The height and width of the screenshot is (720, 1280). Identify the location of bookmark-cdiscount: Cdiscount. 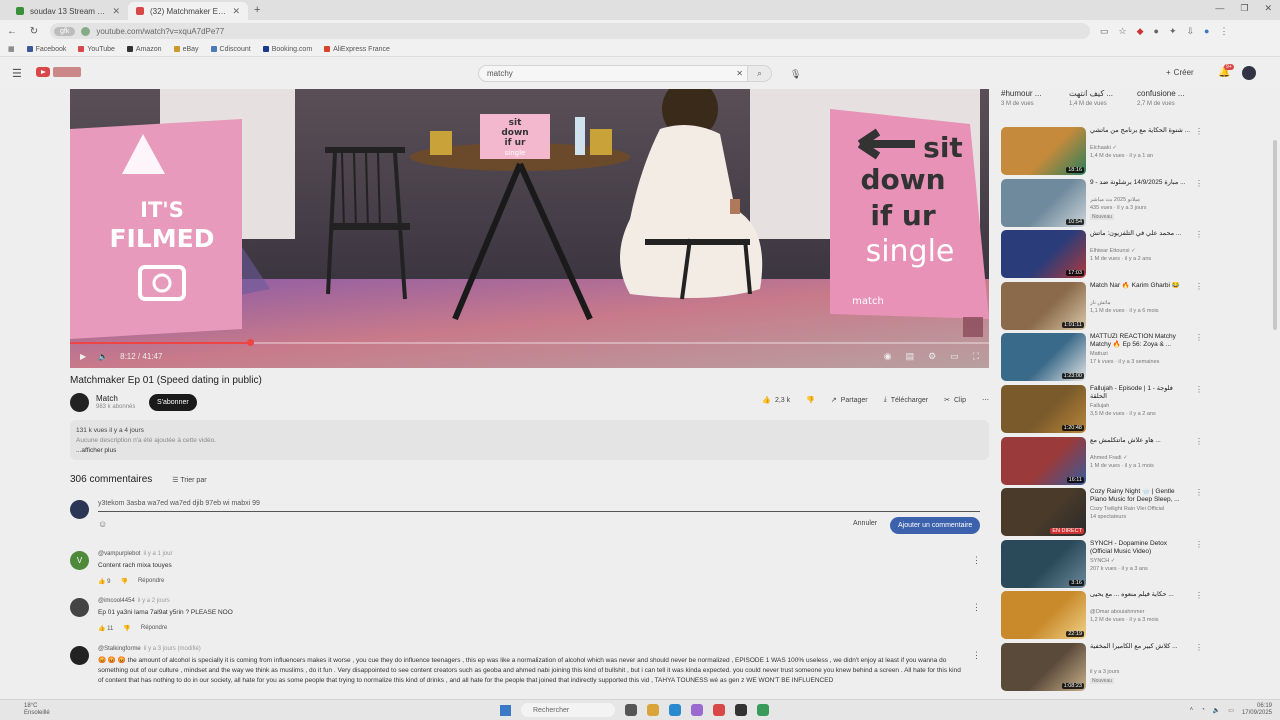
(230, 49).